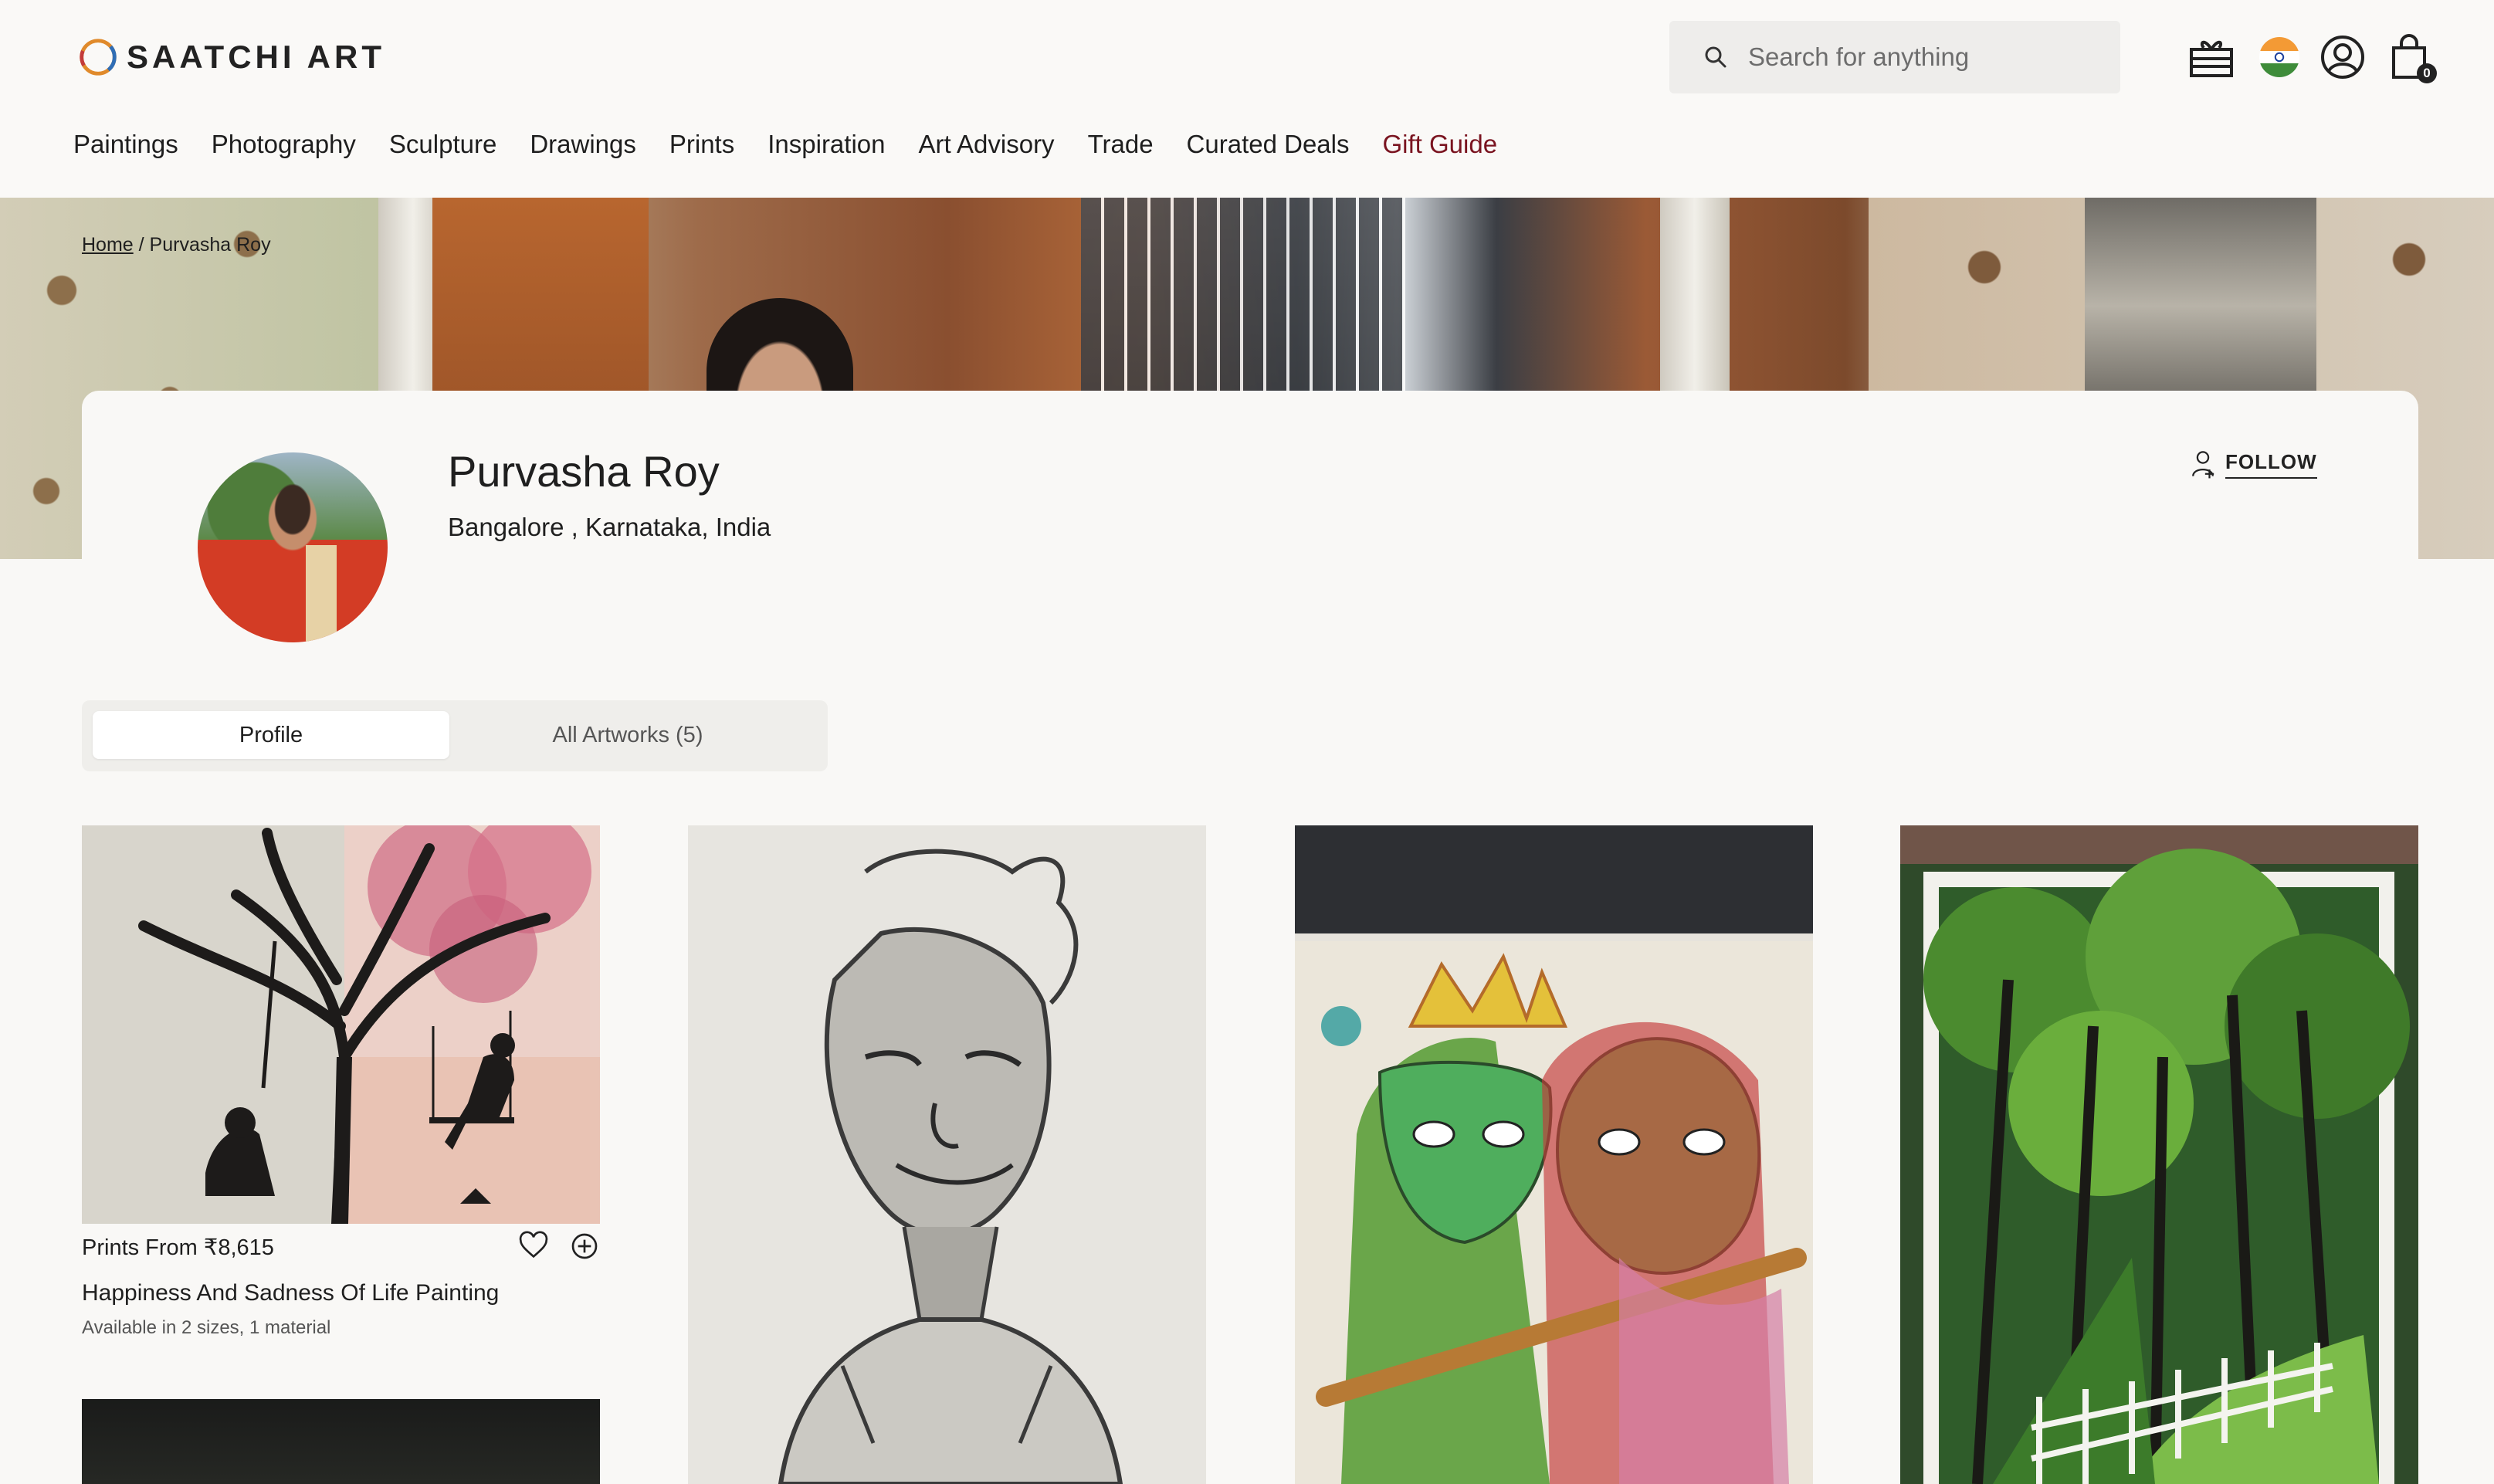 The height and width of the screenshot is (1484, 2494). Describe the element at coordinates (178, 1247) in the screenshot. I see `artwork-price: Prints From ₹8,615` at that location.